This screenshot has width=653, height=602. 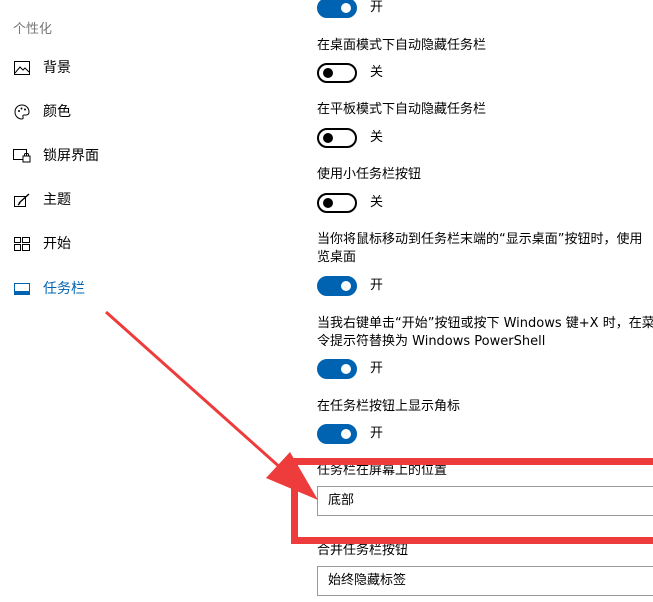 I want to click on small-buttons-toggle, so click(x=337, y=203).